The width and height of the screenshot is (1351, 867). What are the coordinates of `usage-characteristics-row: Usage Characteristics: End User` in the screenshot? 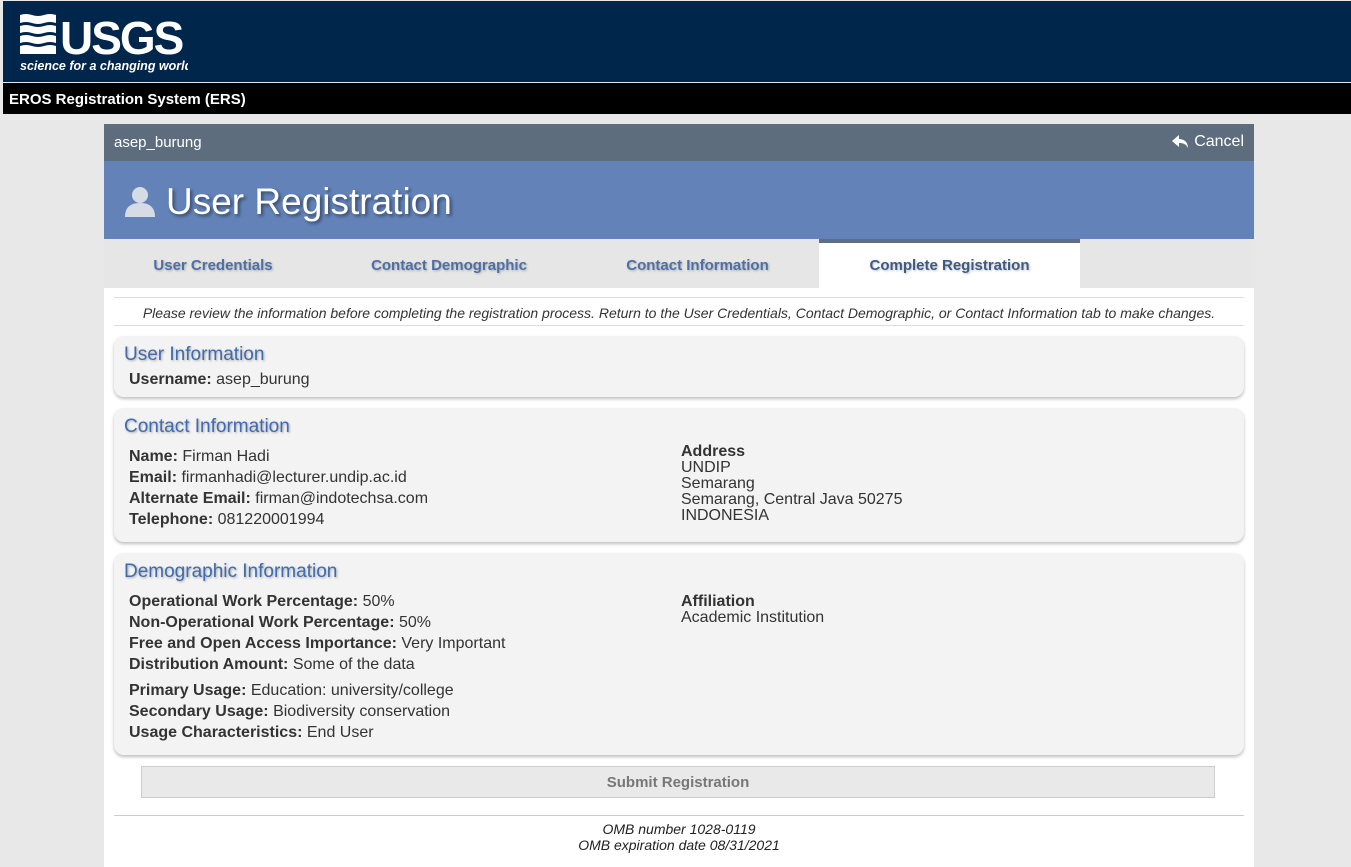 It's located at (251, 732).